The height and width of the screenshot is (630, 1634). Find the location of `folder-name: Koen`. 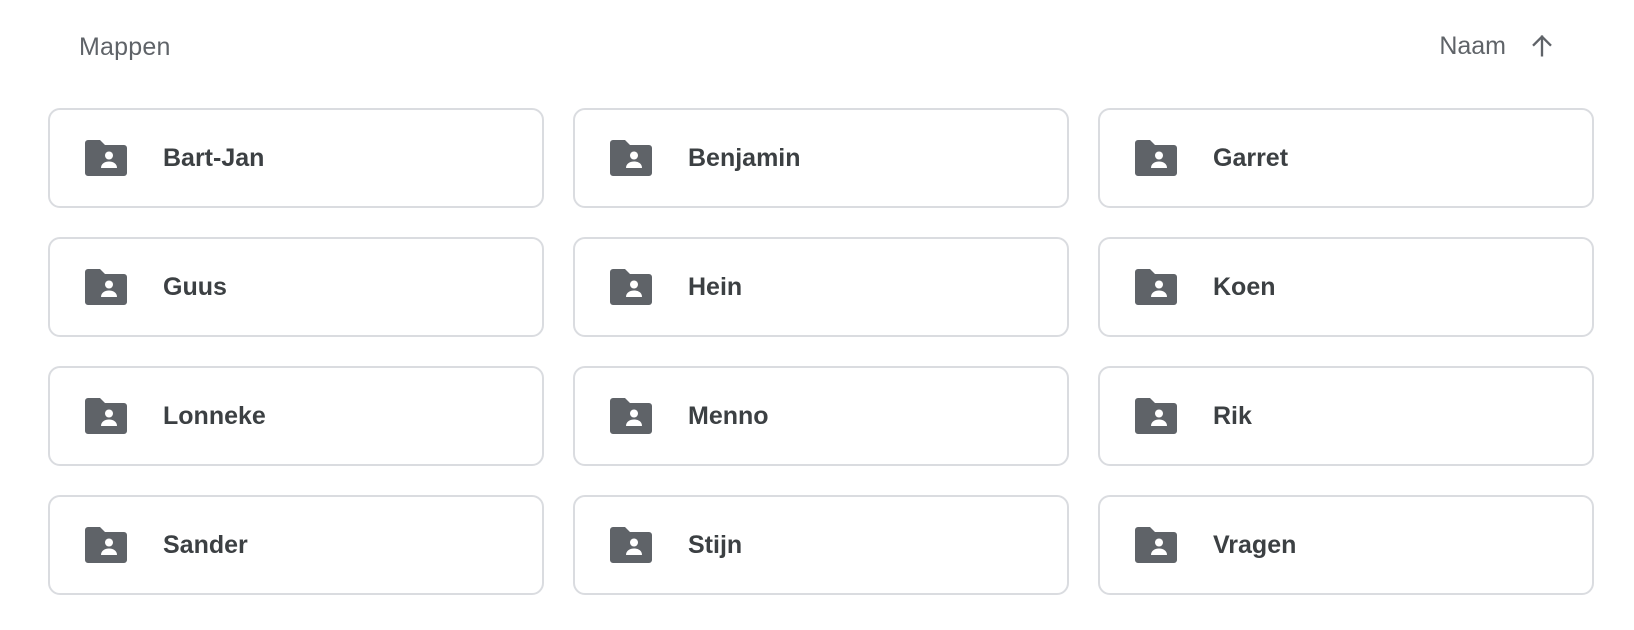

folder-name: Koen is located at coordinates (1244, 286).